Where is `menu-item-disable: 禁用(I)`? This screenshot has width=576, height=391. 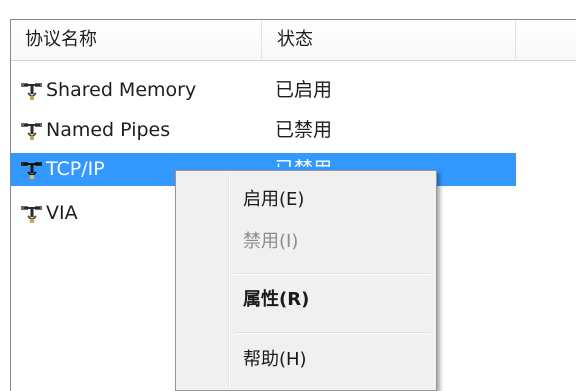 menu-item-disable: 禁用(I) is located at coordinates (306, 242).